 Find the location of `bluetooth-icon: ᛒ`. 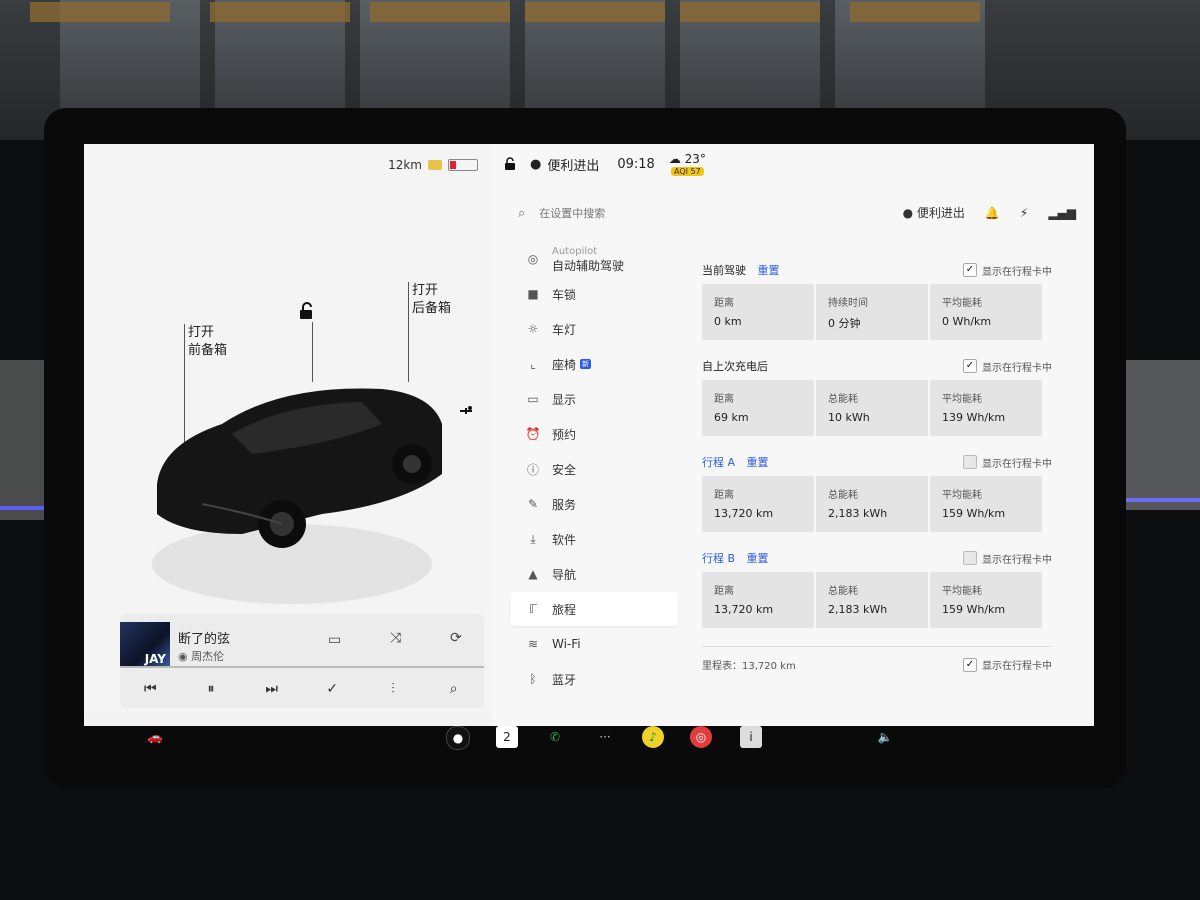

bluetooth-icon: ᛒ is located at coordinates (533, 679).